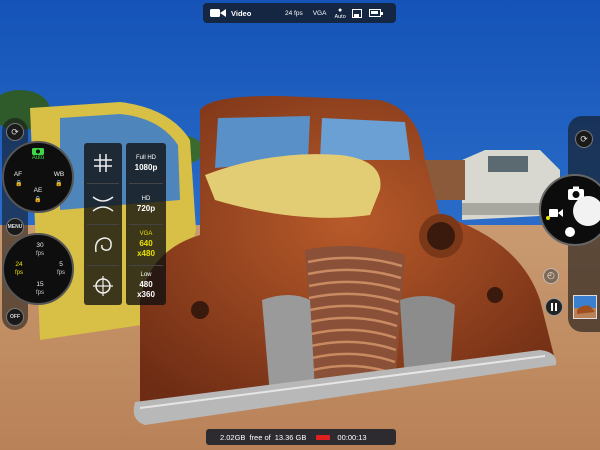 The width and height of the screenshot is (600, 450). What do you see at coordinates (38, 269) in the screenshot?
I see `fps-dial: 30 fps 24 fps 5 fps 15 fps` at bounding box center [38, 269].